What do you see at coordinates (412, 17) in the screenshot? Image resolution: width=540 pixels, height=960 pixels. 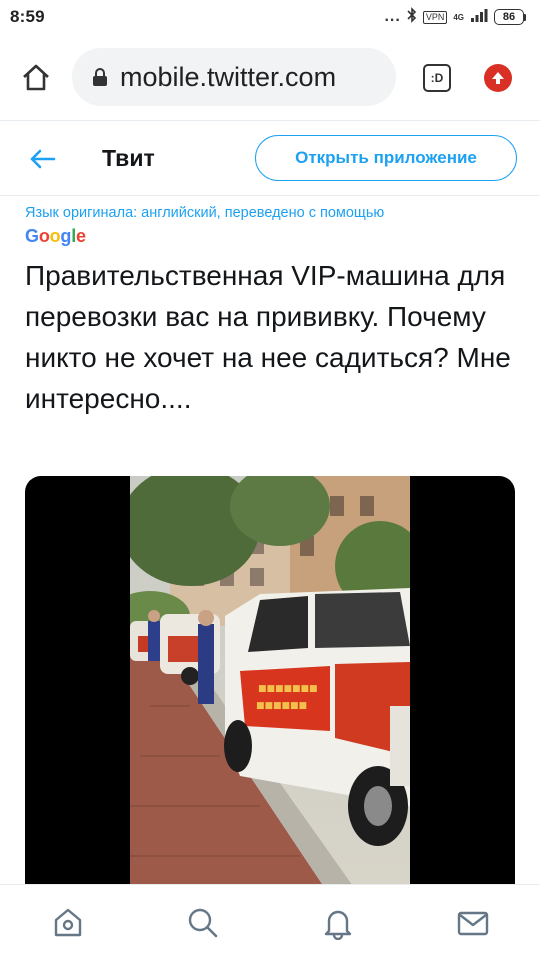 I see `bluetooth-icon` at bounding box center [412, 17].